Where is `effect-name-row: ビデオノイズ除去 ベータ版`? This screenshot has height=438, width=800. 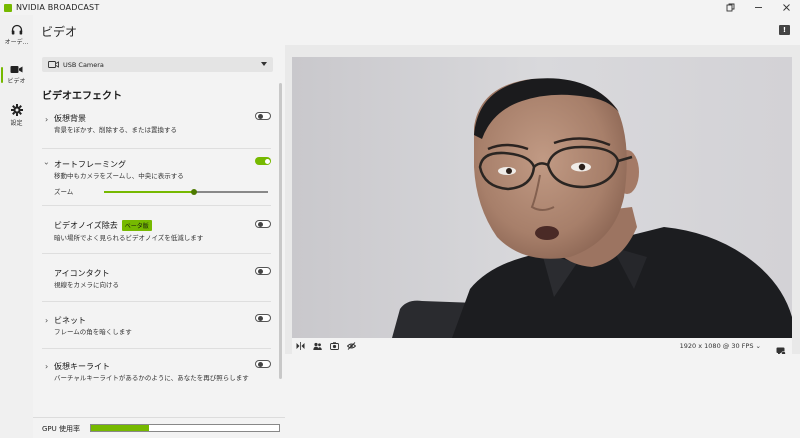 effect-name-row: ビデオノイズ除去 ベータ版 is located at coordinates (103, 225).